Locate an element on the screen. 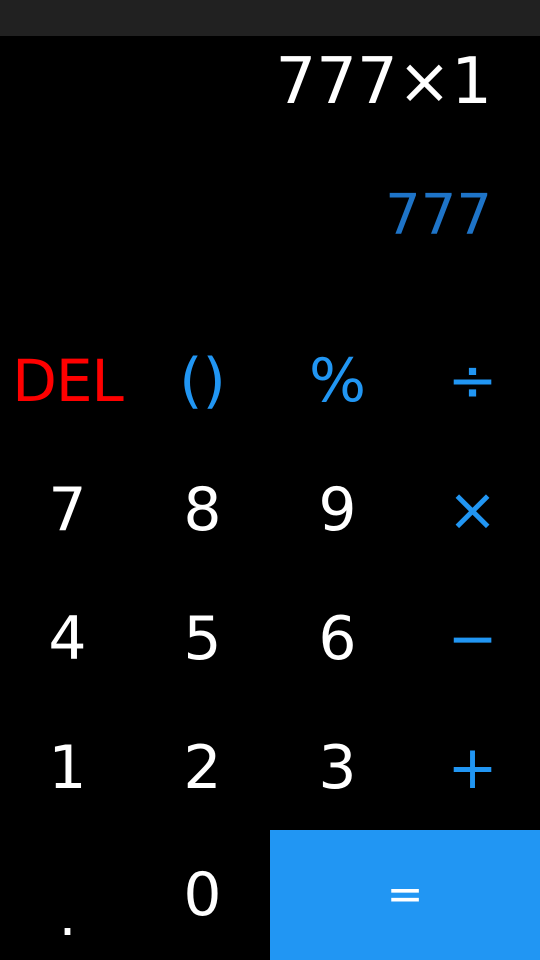  decimal-point-button: . is located at coordinates (67, 894).